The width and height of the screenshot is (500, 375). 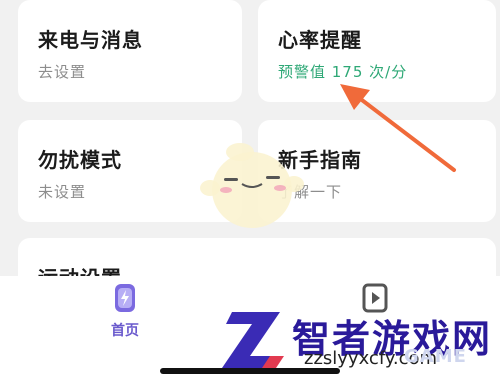 What do you see at coordinates (435, 356) in the screenshot?
I see `watermark-game: GAME` at bounding box center [435, 356].